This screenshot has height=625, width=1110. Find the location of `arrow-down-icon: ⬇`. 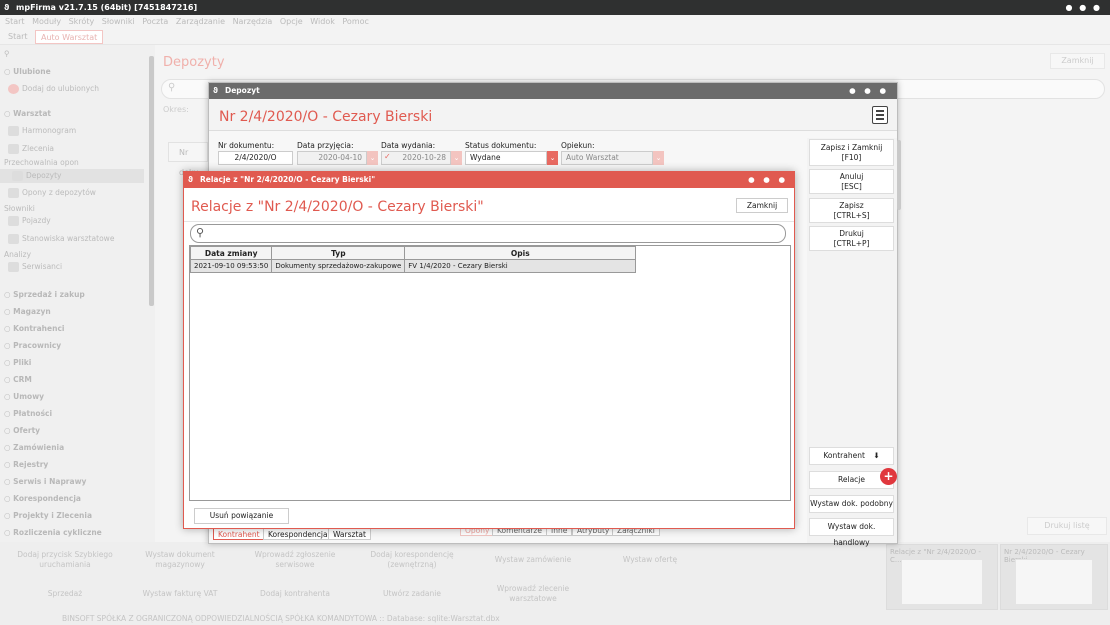

arrow-down-icon: ⬇ is located at coordinates (876, 455).